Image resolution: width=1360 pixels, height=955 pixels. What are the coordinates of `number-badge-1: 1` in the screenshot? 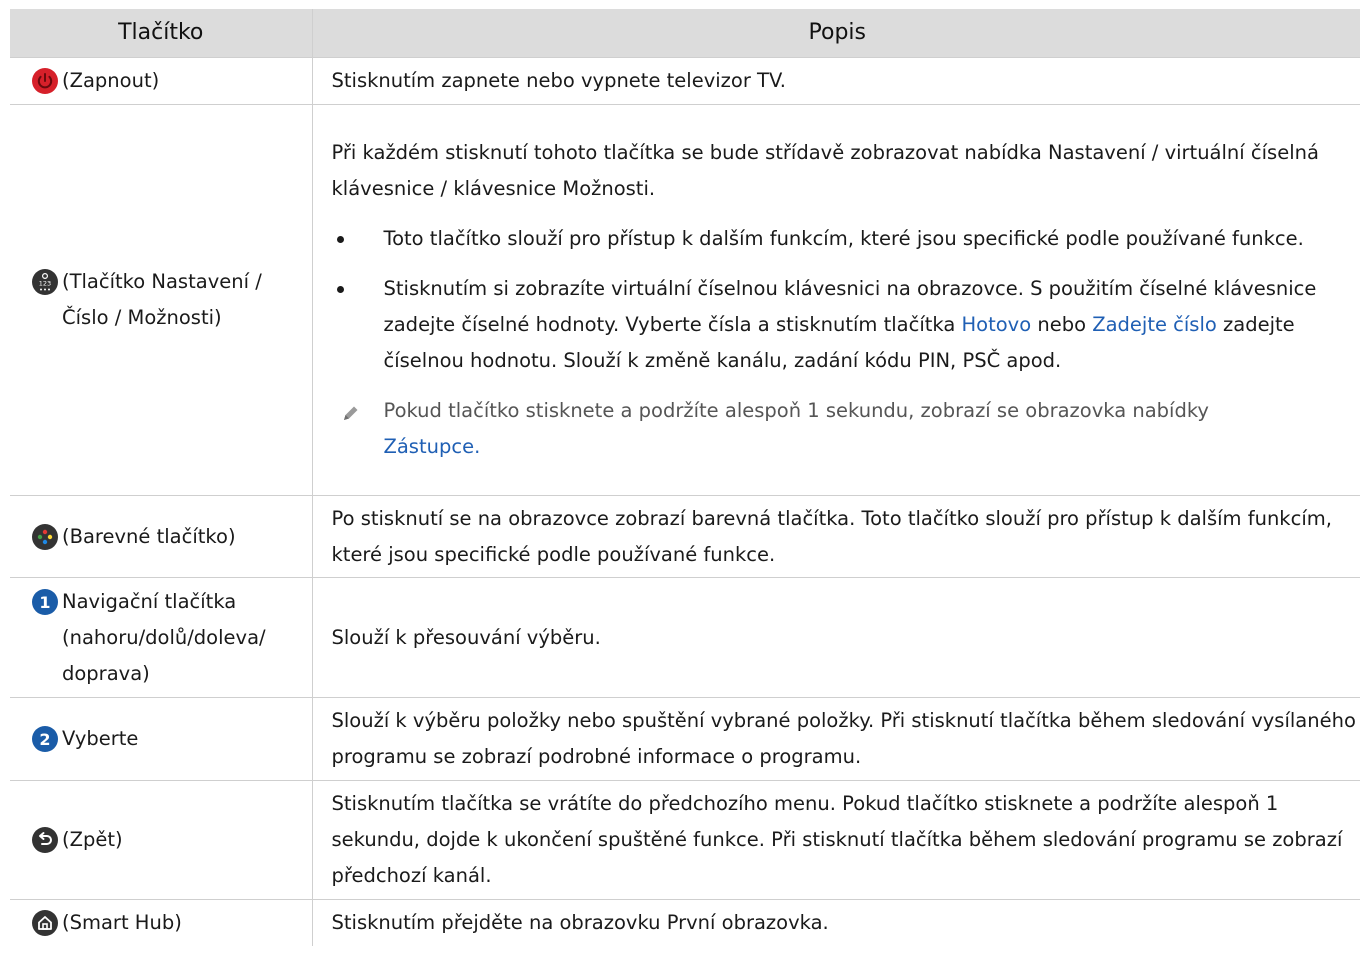 It's located at (45, 601).